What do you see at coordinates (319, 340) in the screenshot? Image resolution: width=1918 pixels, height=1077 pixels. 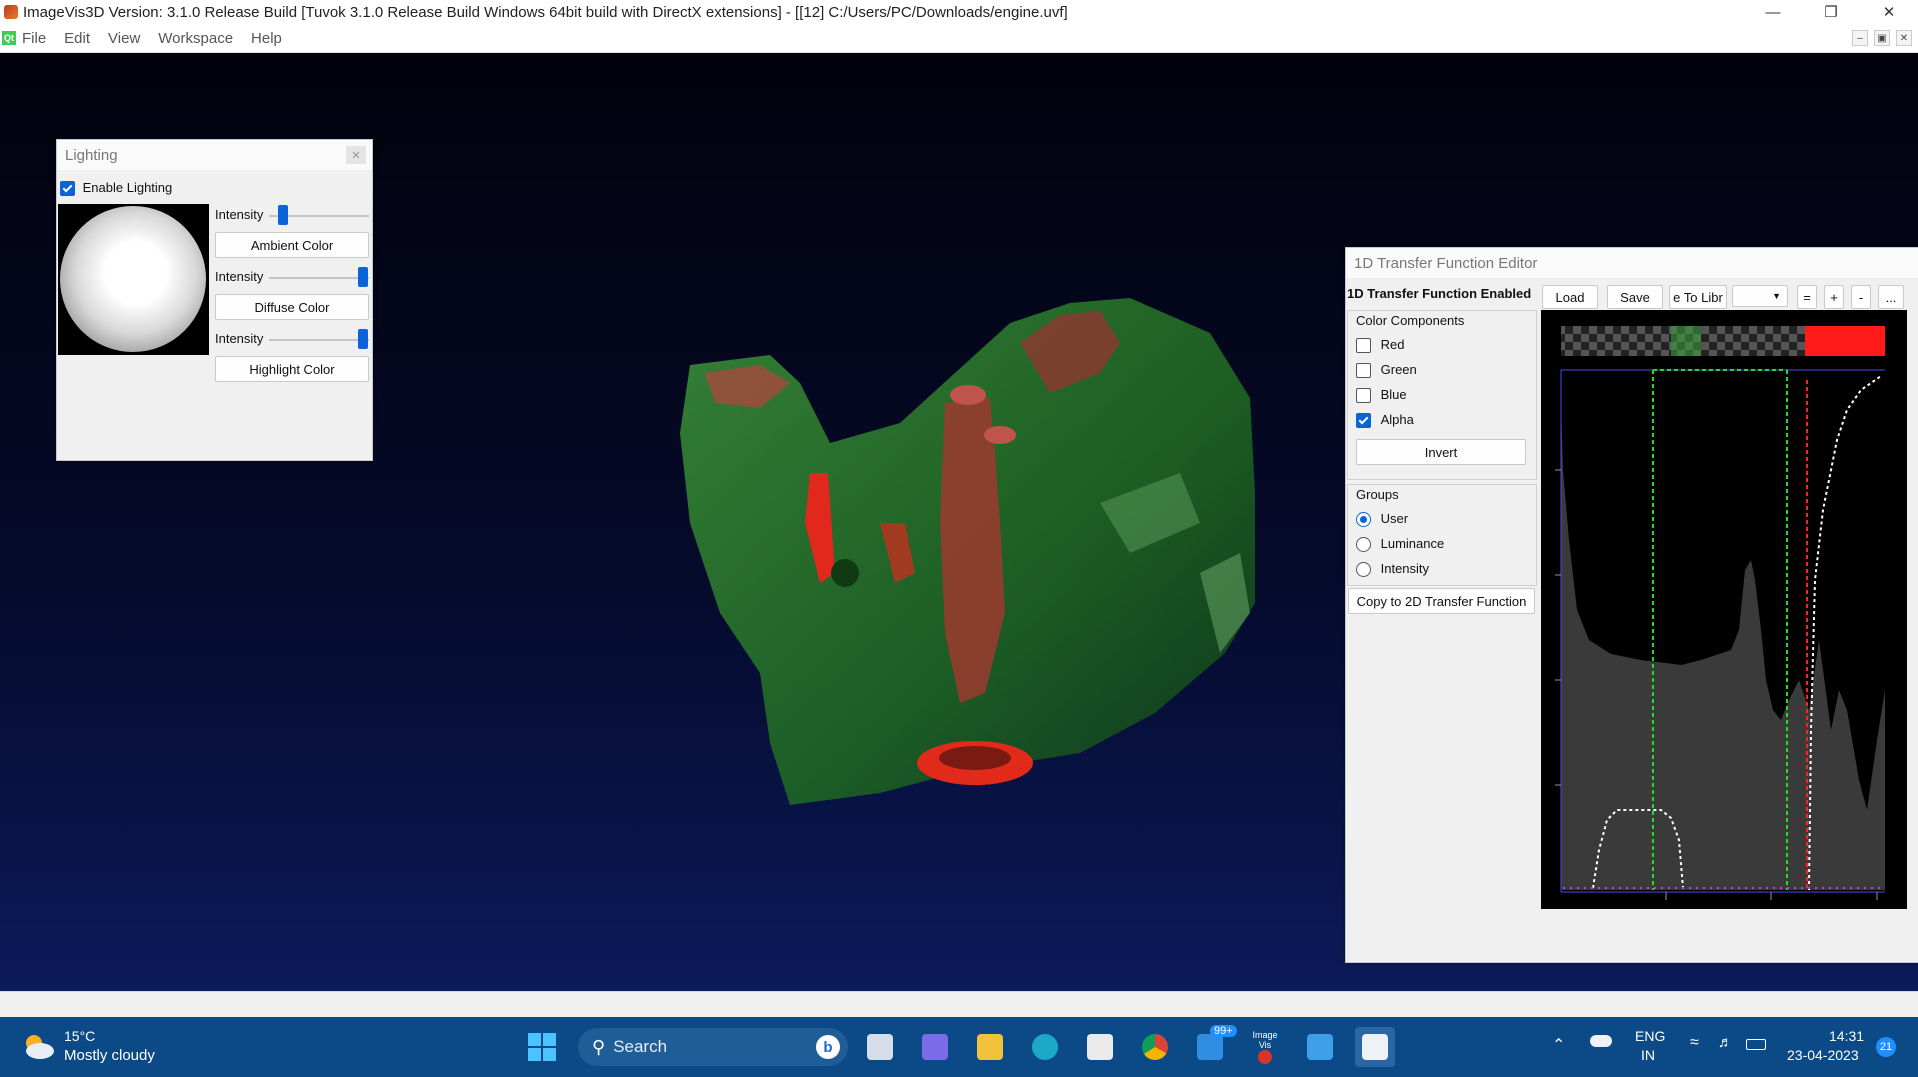 I see `highlight-intensity-track` at bounding box center [319, 340].